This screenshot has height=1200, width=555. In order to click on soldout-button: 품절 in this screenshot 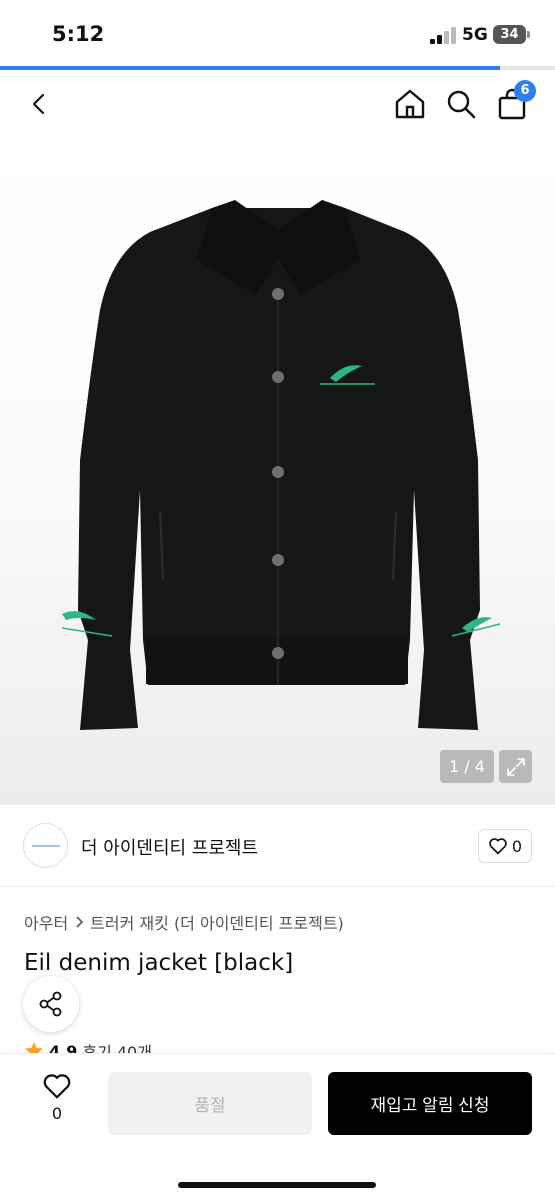, I will do `click(210, 1103)`.